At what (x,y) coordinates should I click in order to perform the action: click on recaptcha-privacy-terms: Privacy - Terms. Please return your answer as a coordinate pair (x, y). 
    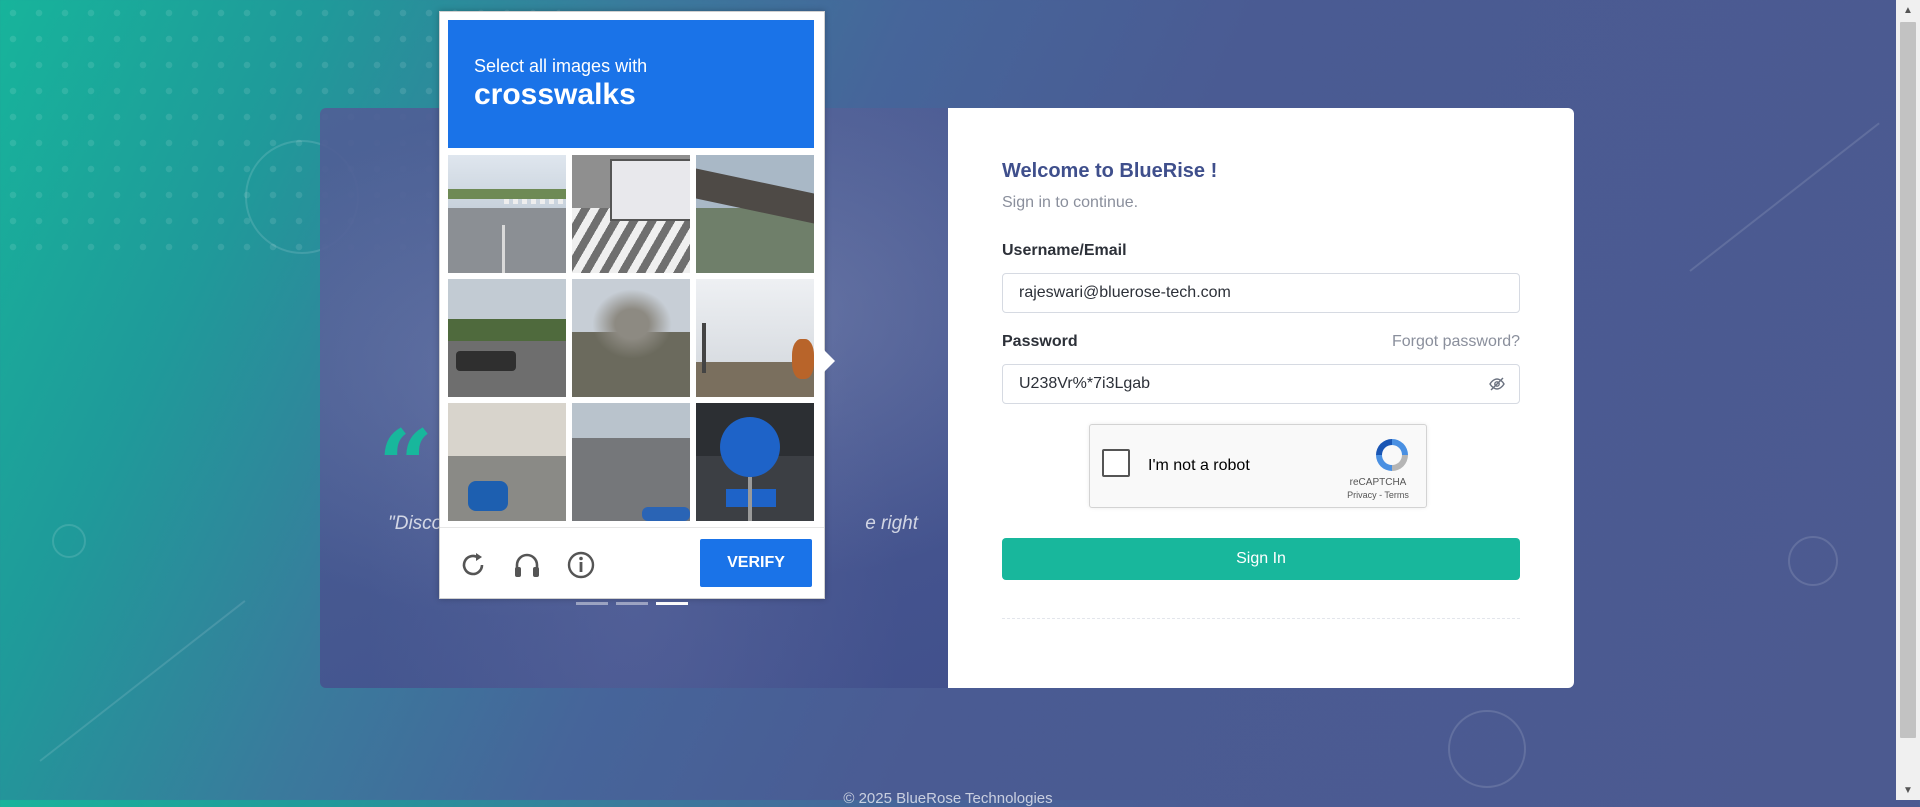
    Looking at the image, I should click on (1378, 495).